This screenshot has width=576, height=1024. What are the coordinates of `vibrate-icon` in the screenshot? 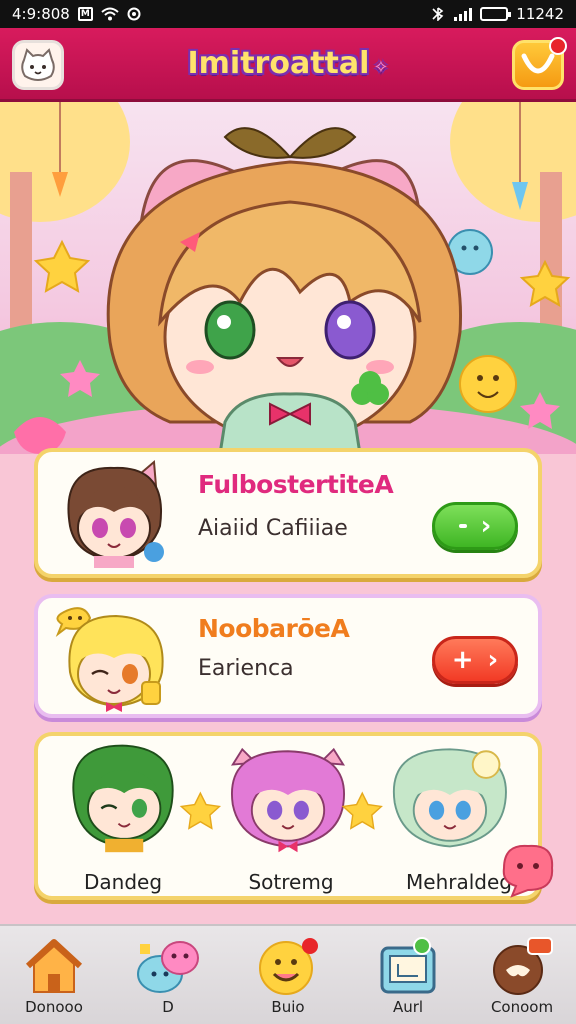 It's located at (438, 14).